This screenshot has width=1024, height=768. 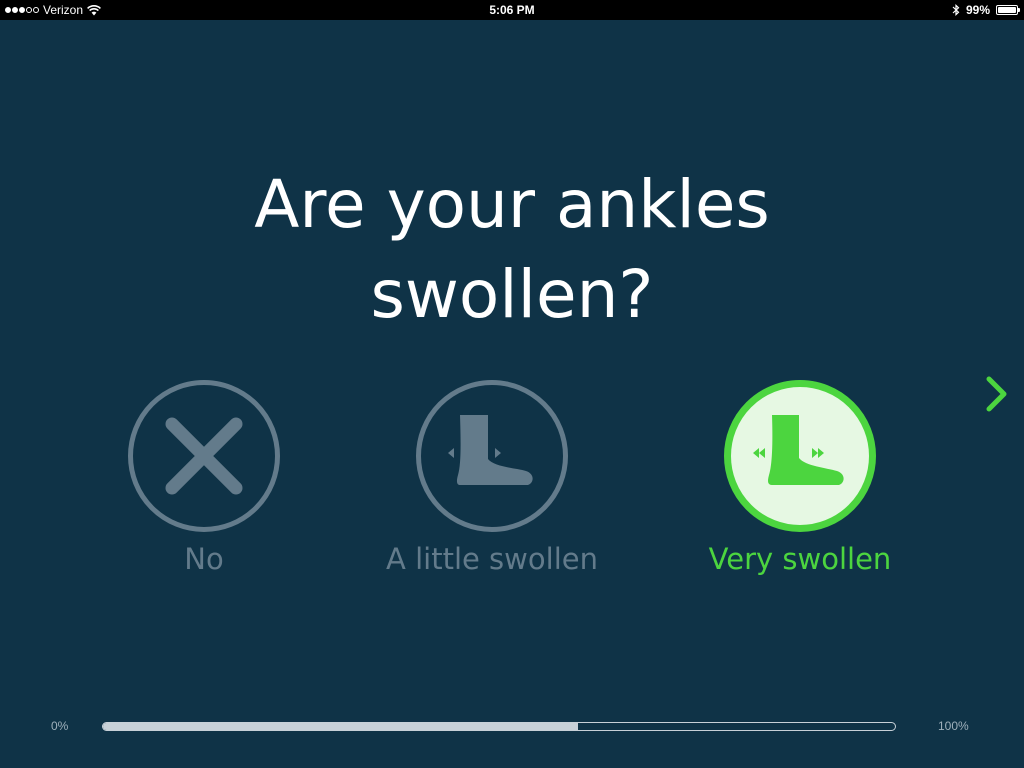 I want to click on option-no-circle, so click(x=204, y=456).